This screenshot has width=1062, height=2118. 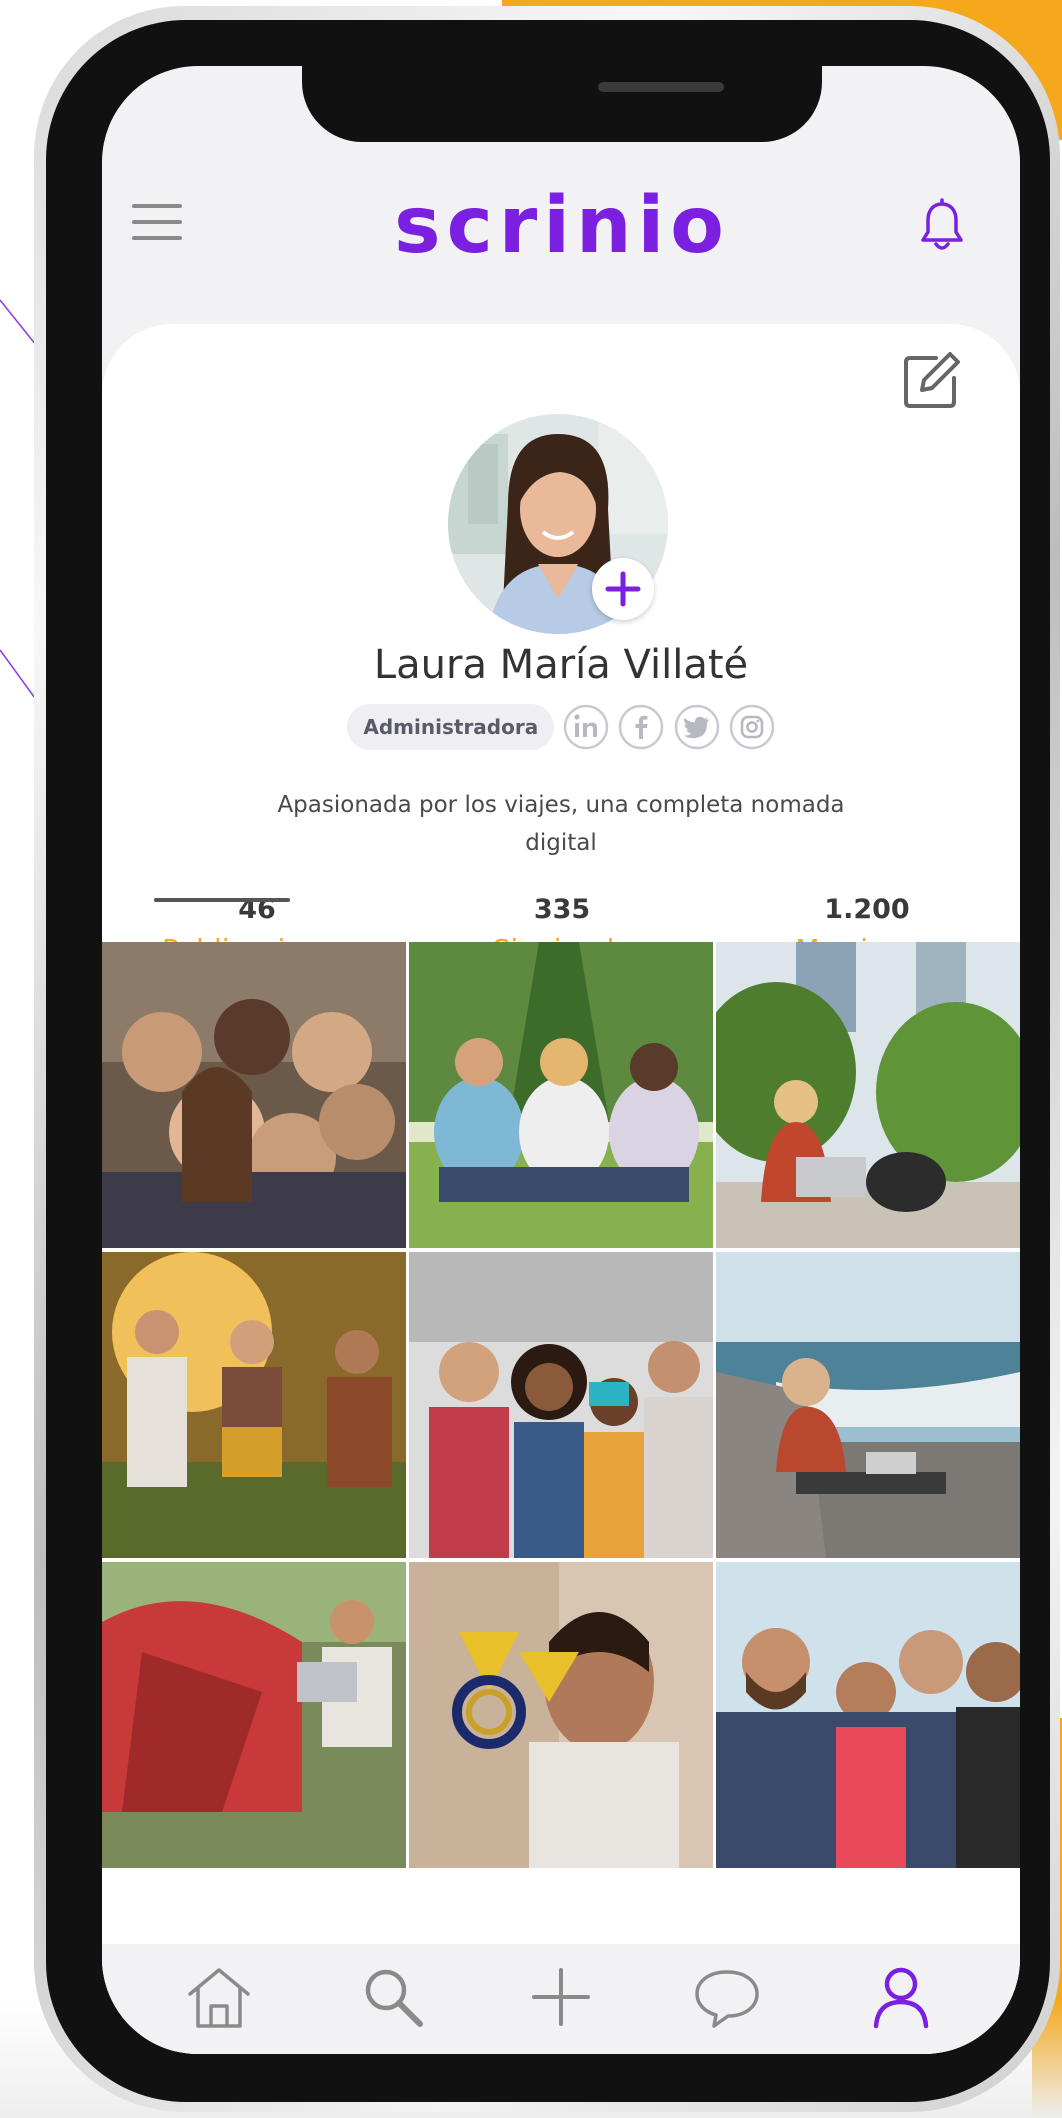 I want to click on app-logo: scrinio, so click(x=562, y=226).